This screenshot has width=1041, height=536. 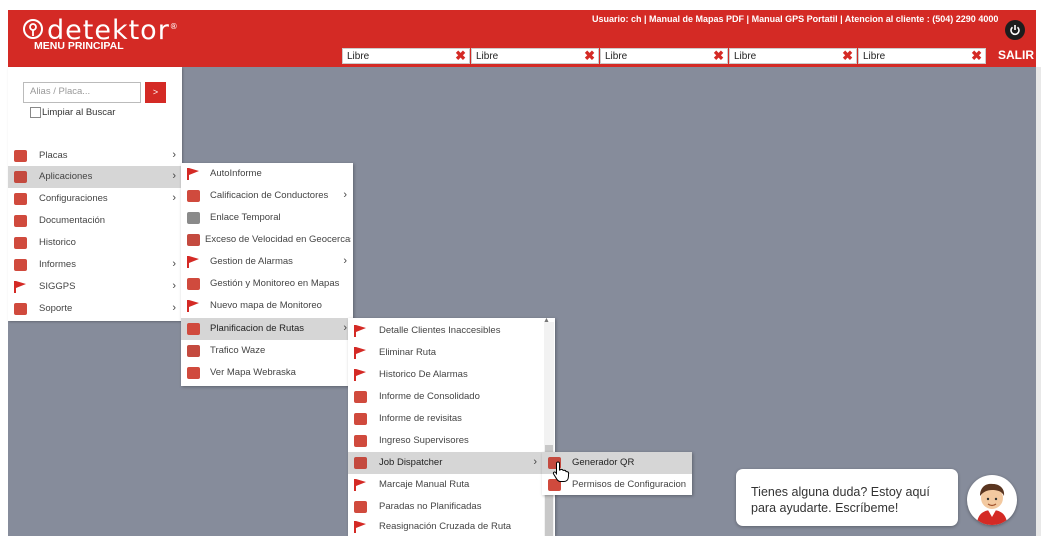 What do you see at coordinates (360, 441) in the screenshot?
I see `supervisor-icon` at bounding box center [360, 441].